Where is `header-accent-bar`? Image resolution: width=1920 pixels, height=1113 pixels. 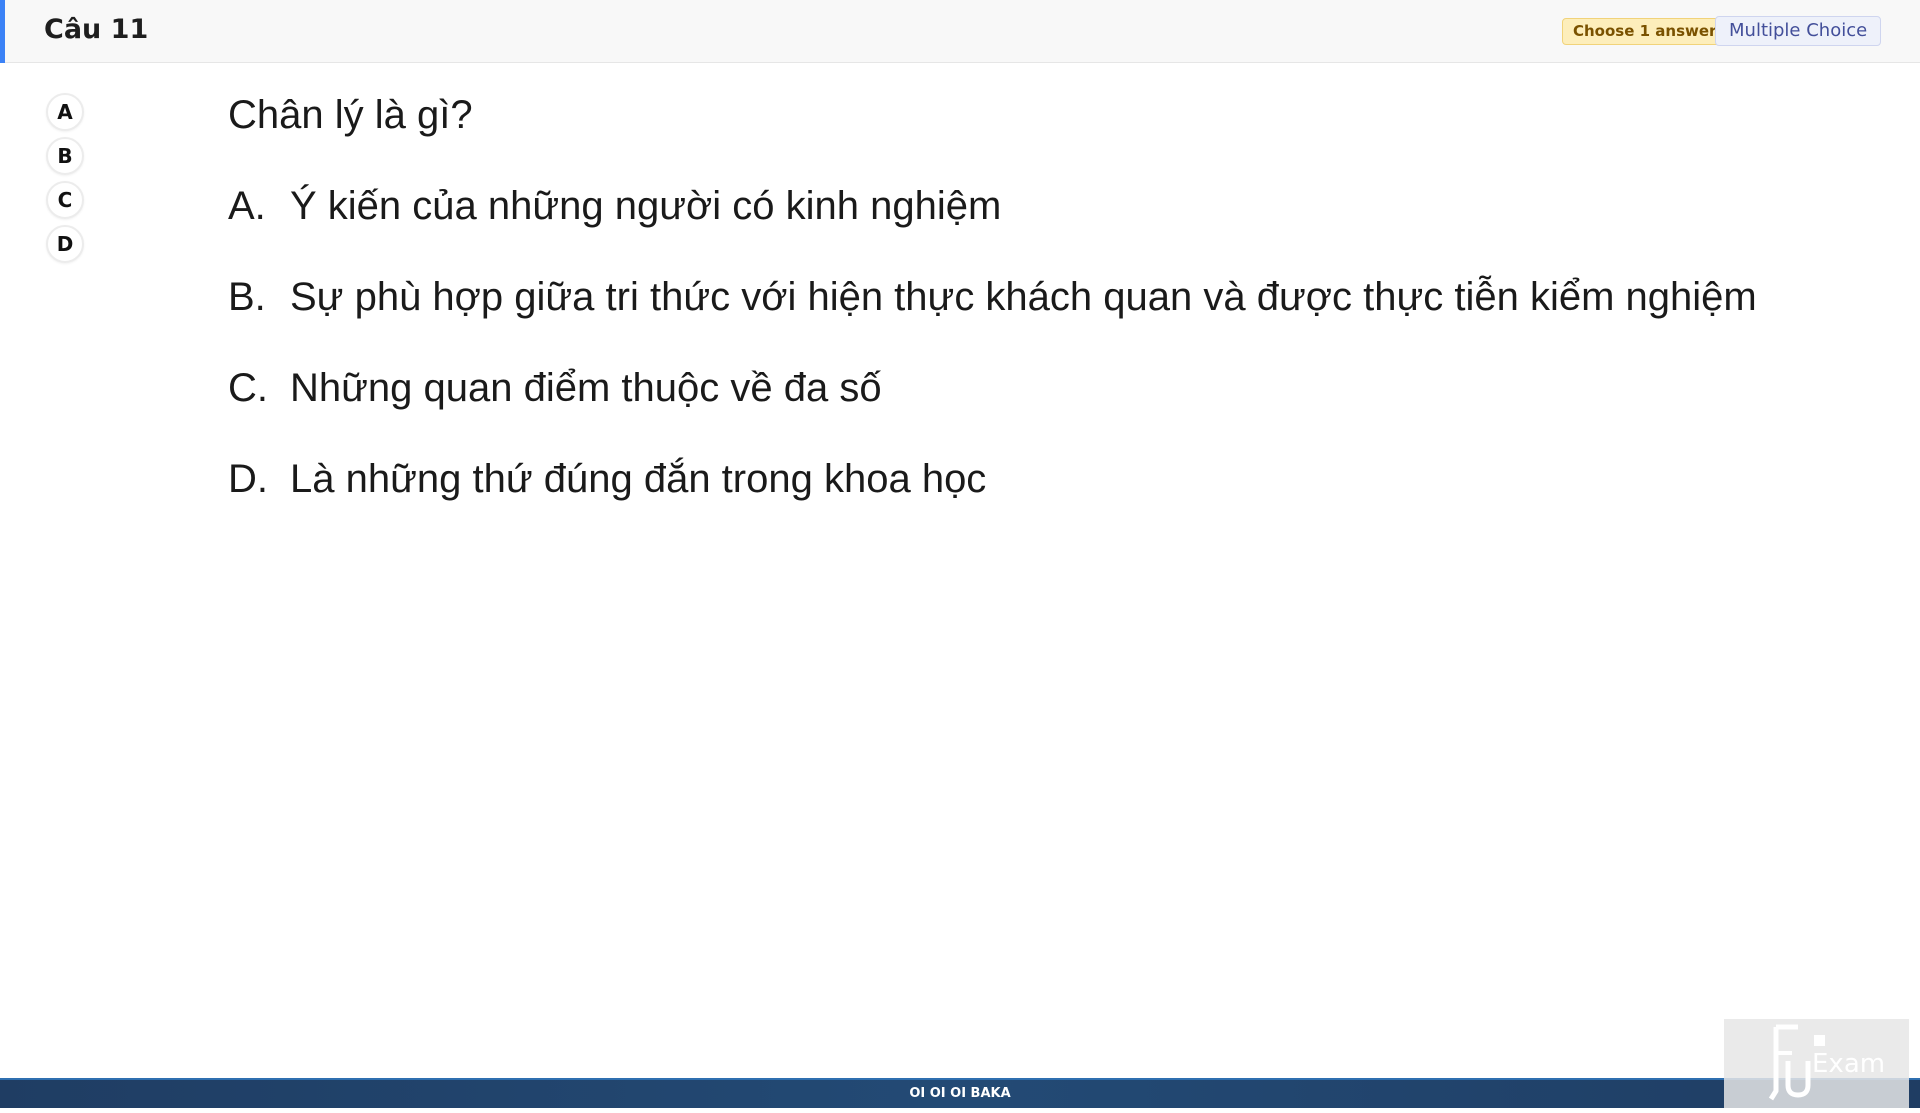
header-accent-bar is located at coordinates (2, 31).